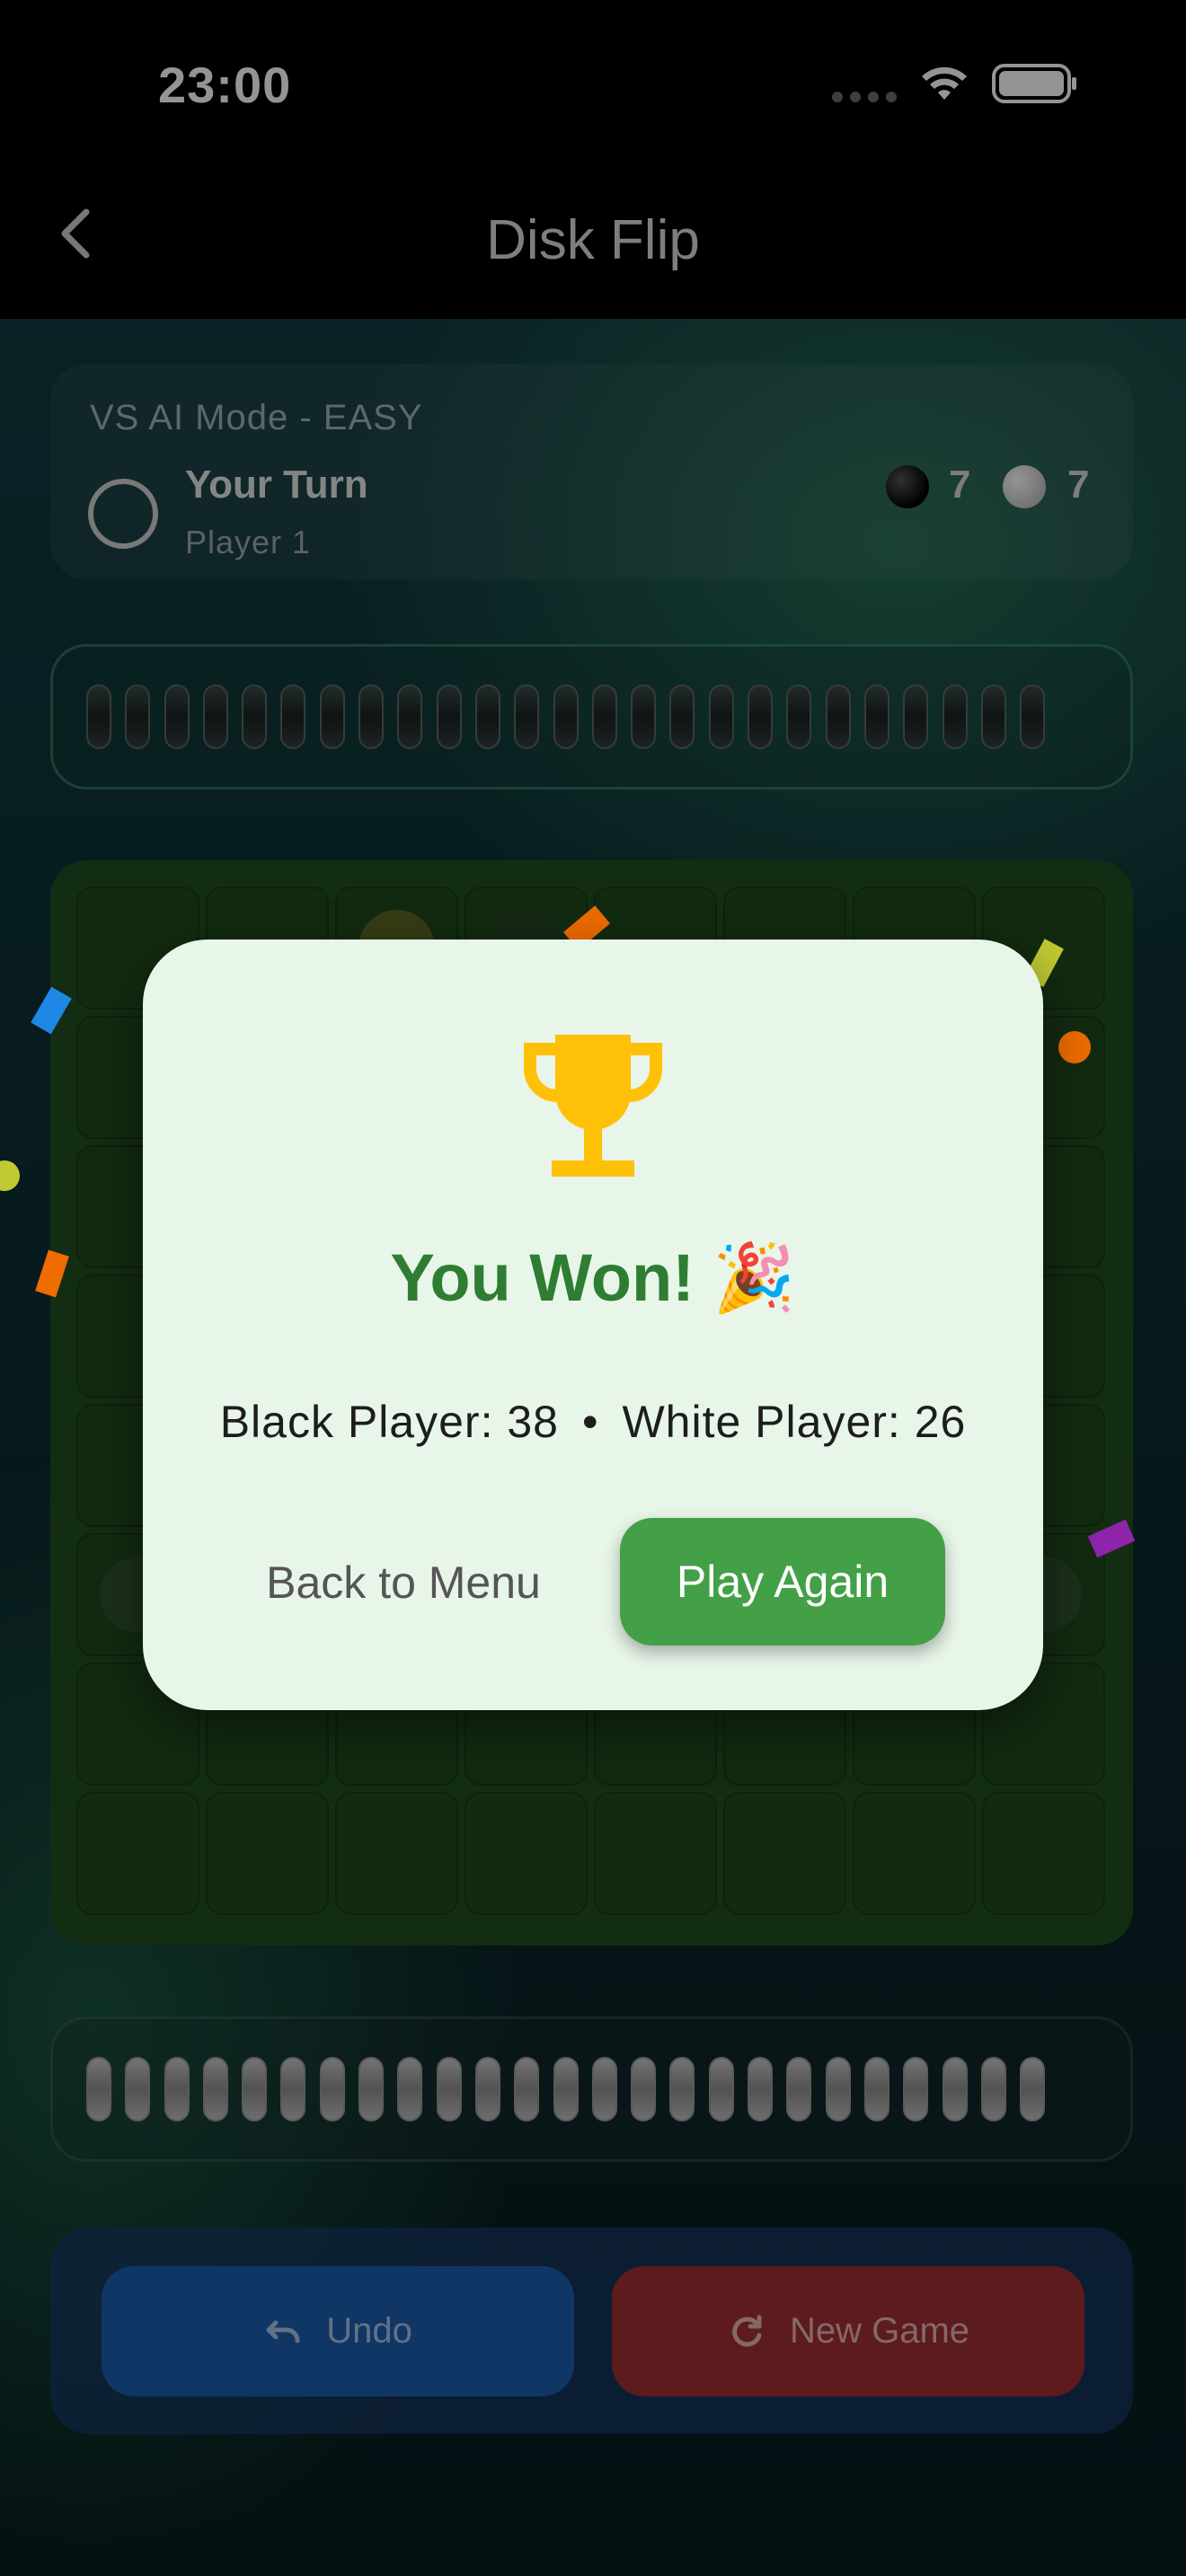 Image resolution: width=1186 pixels, height=2576 pixels. Describe the element at coordinates (256, 417) in the screenshot. I see `game-mode-label: VS AI Mode - EASY` at that location.